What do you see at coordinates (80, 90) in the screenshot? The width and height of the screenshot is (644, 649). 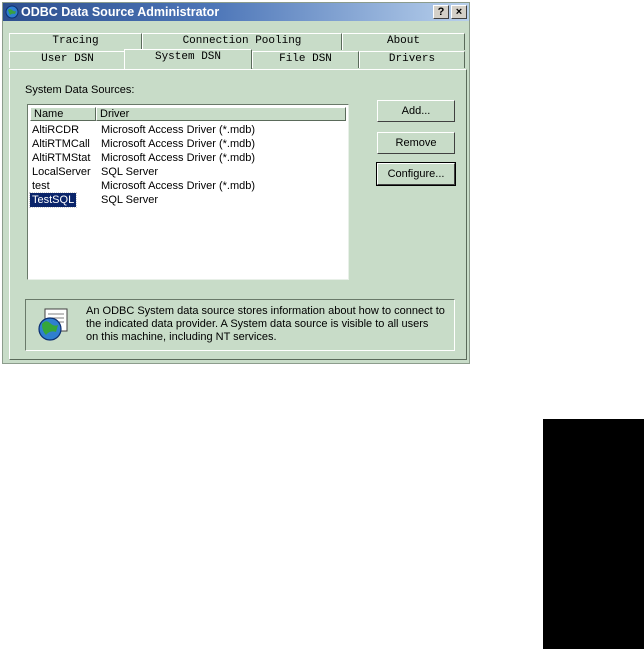 I see `system-data-sources-label: System Data Sources:` at bounding box center [80, 90].